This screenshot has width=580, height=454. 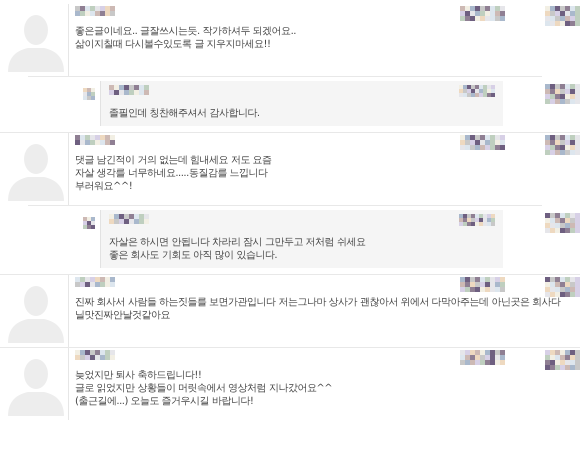 I want to click on comment-text: 댓글 남긴적이 거의 없는데 힘내세요 저도 요즘 자살 생각를 너무하네요.....동질감를 느낍니다 부러워요^^!, so click(x=174, y=173).